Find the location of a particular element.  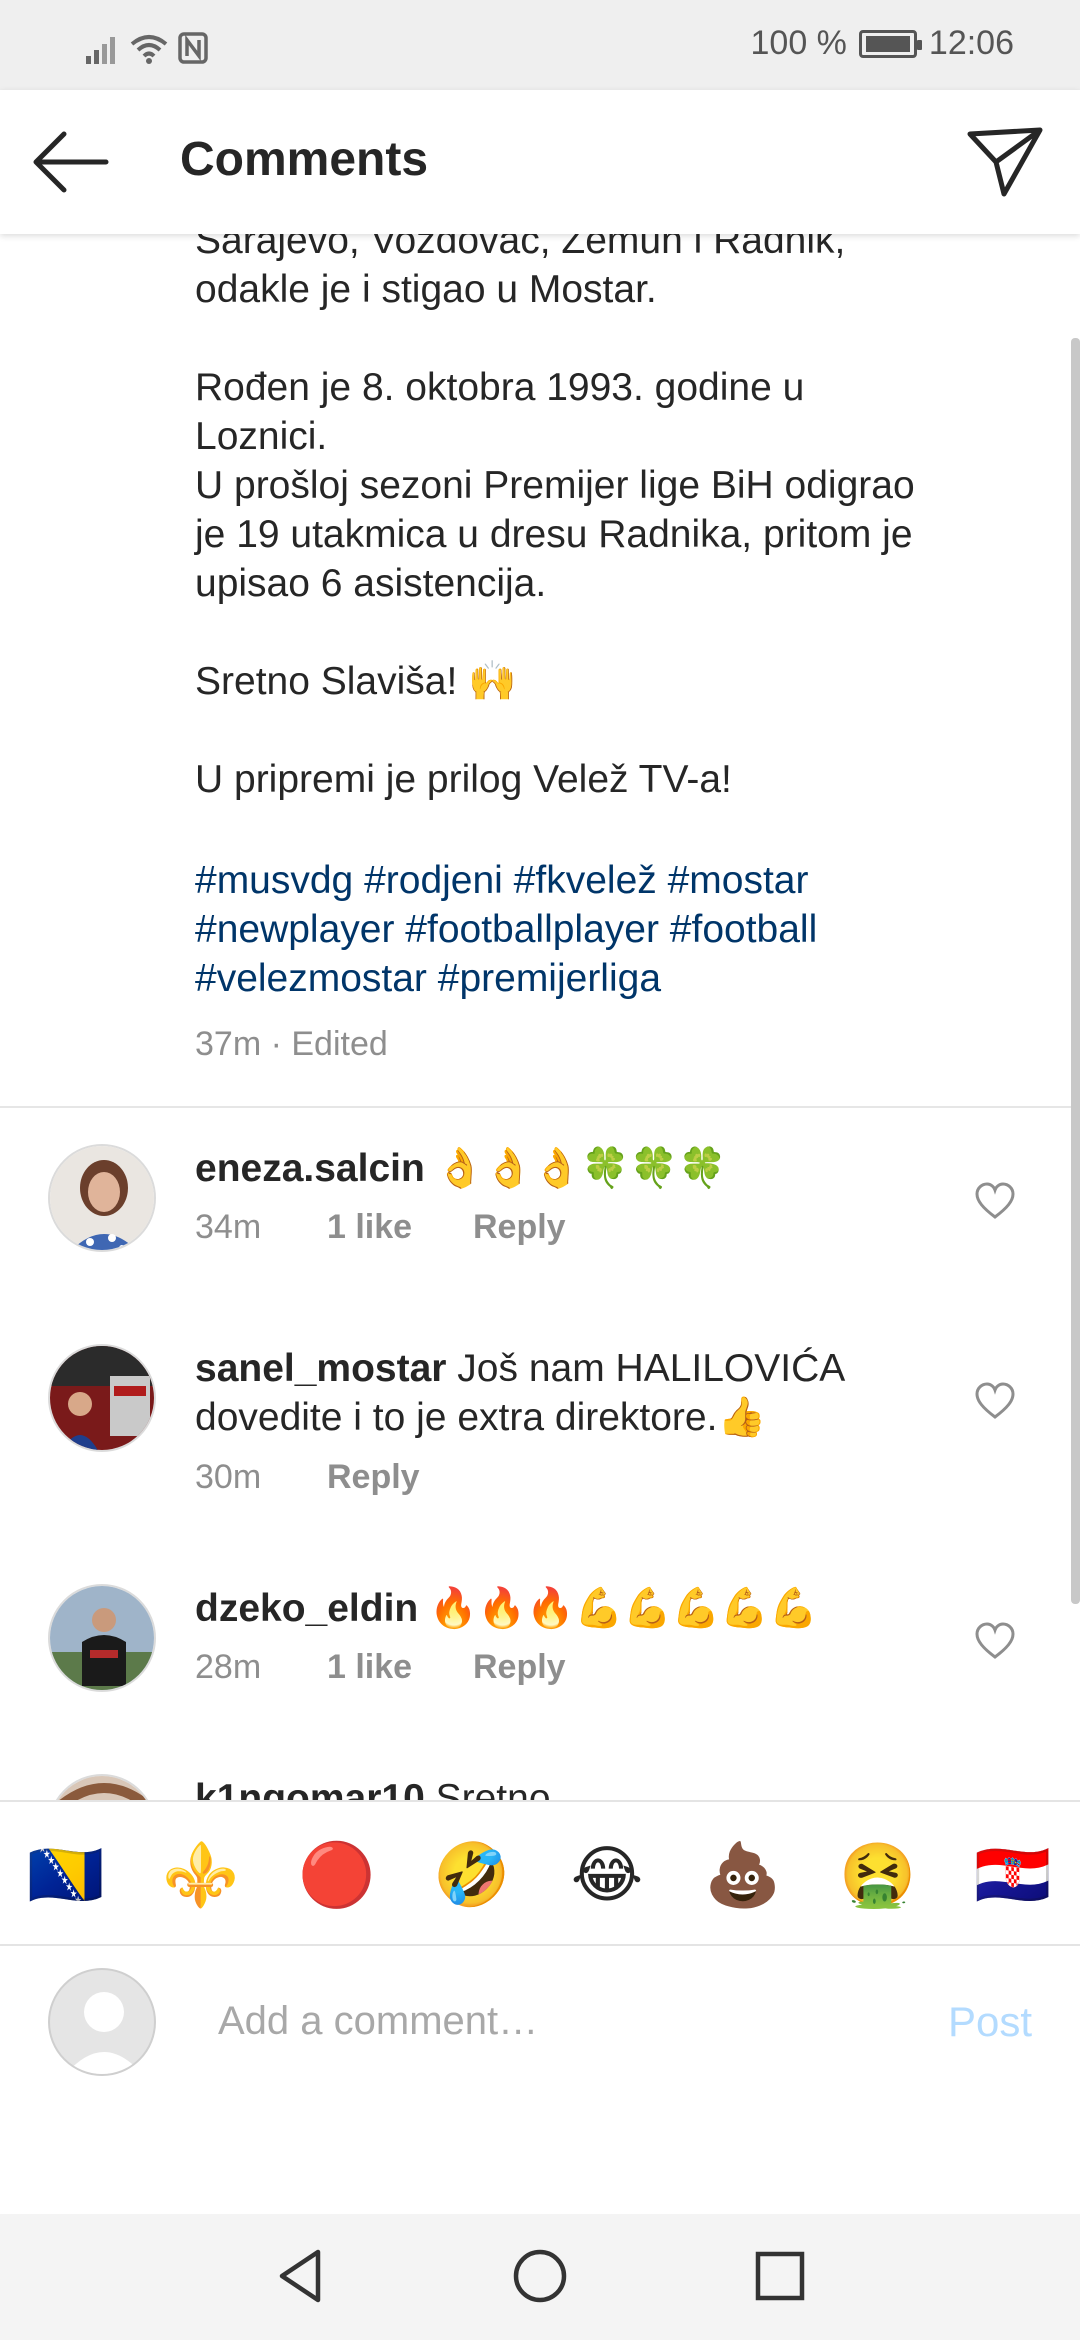

comment-username: eneza.salcin is located at coordinates (310, 1168).